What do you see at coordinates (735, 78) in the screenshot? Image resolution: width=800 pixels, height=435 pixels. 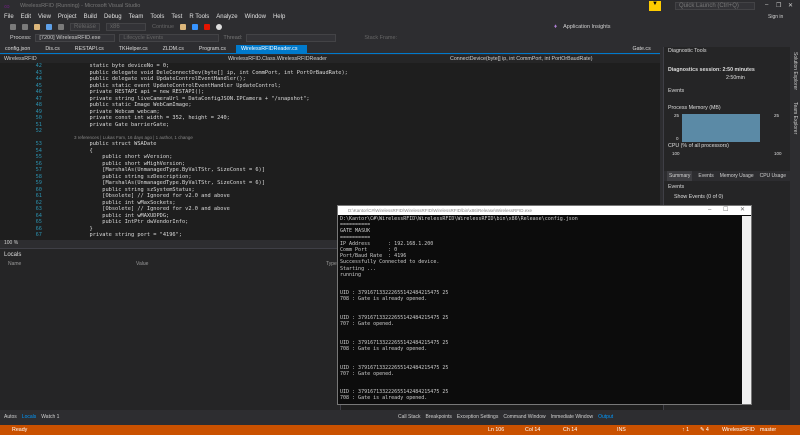 I see `timeline-label: 2:50min` at bounding box center [735, 78].